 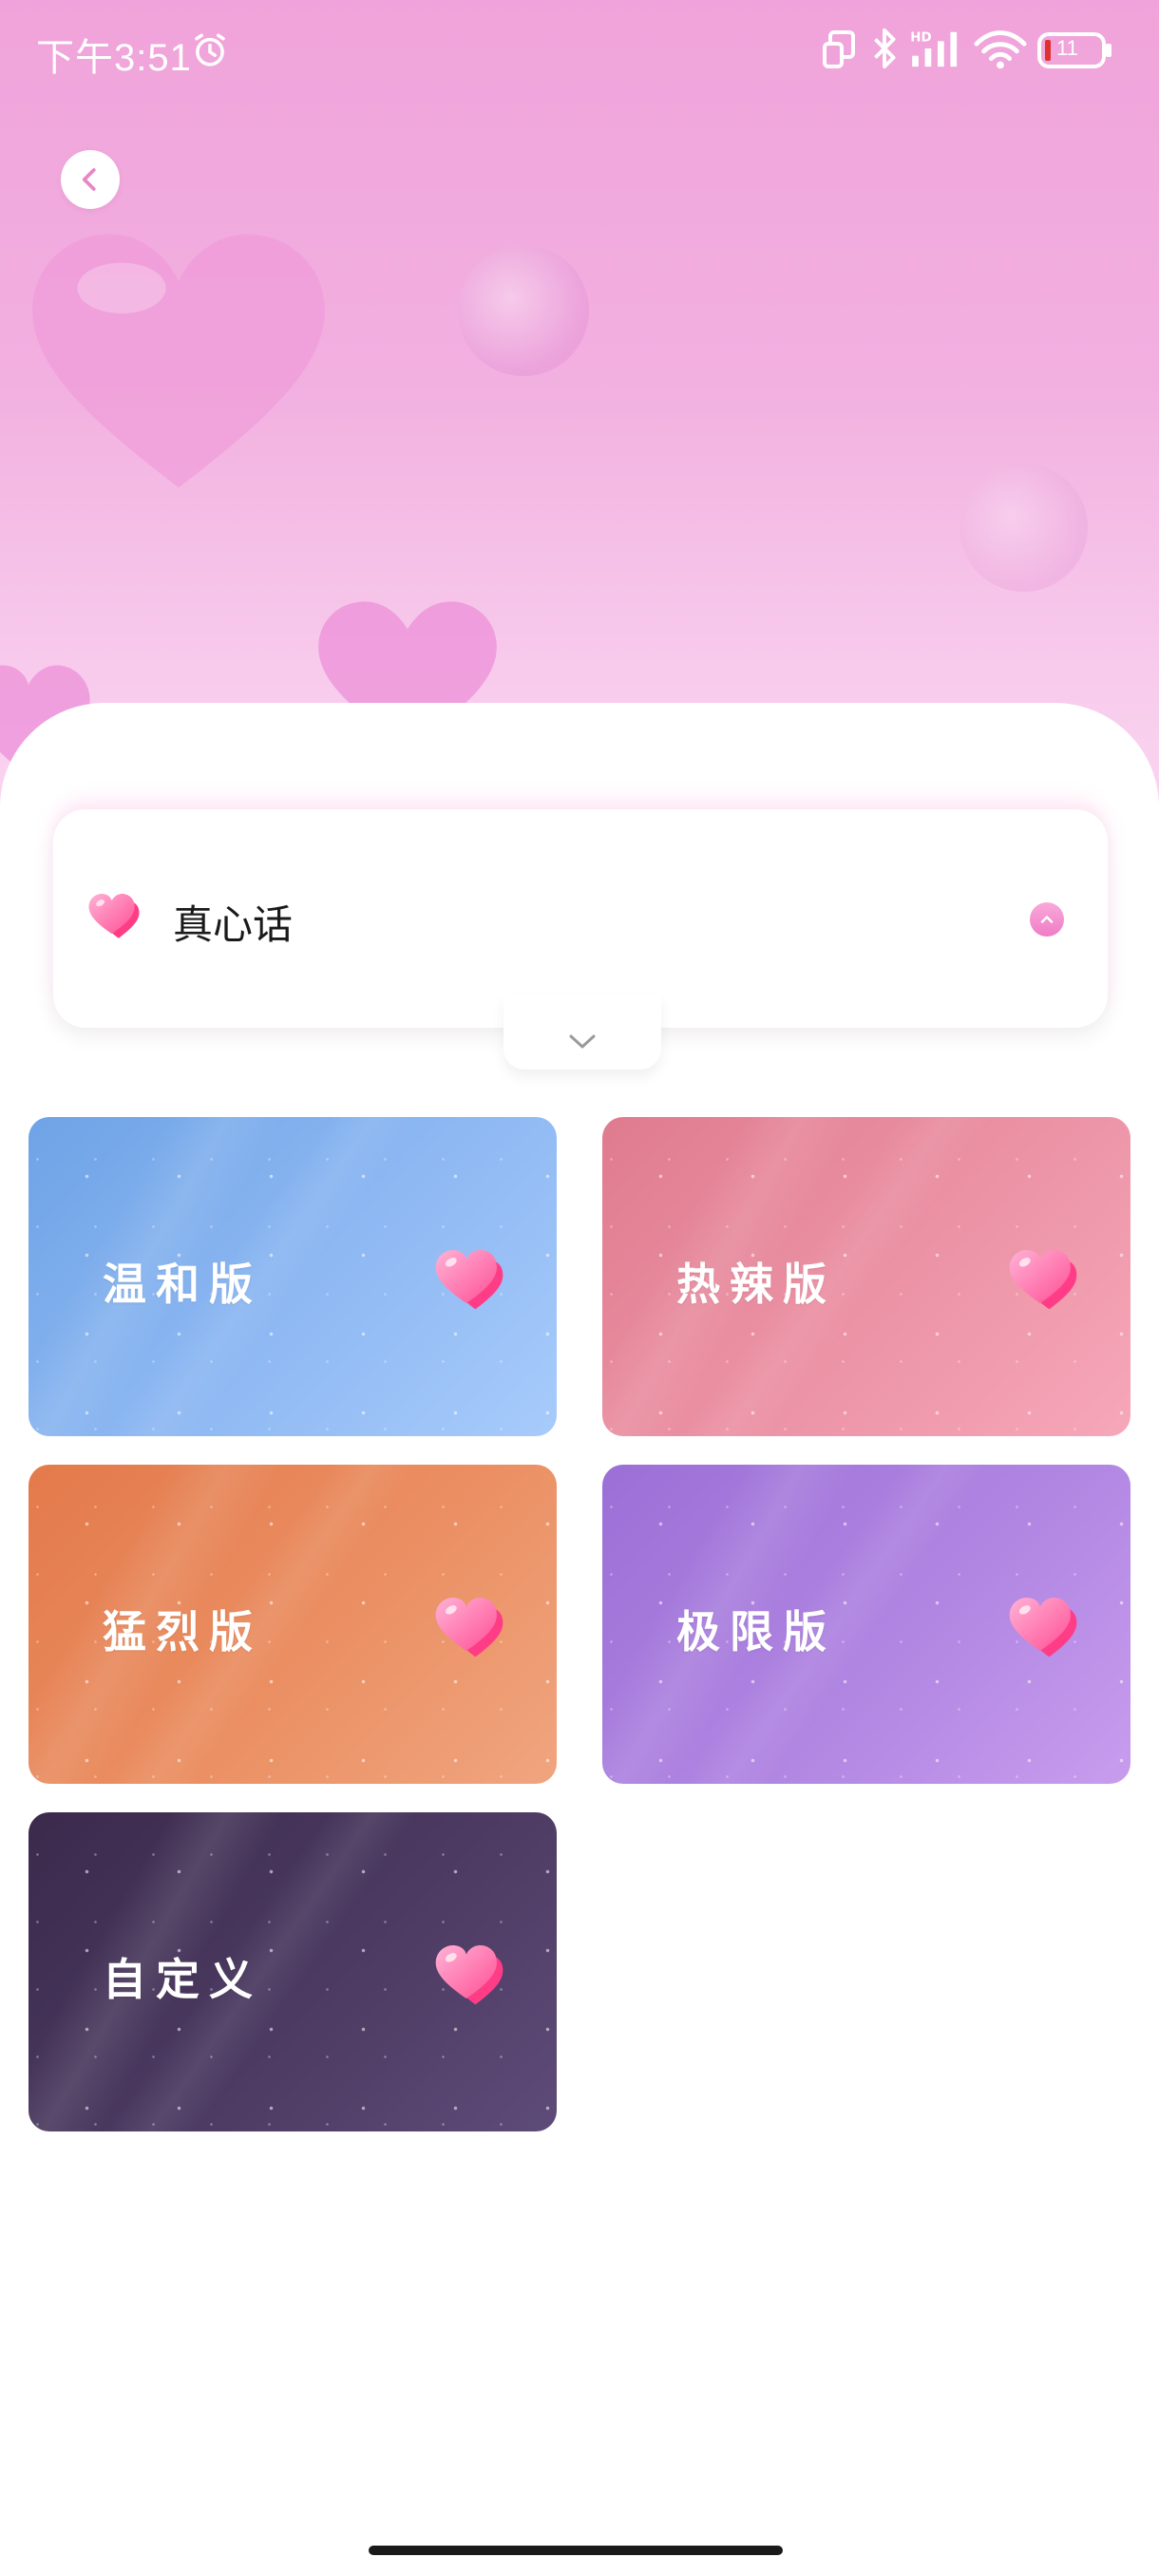 What do you see at coordinates (1000, 49) in the screenshot?
I see `wifi-icon` at bounding box center [1000, 49].